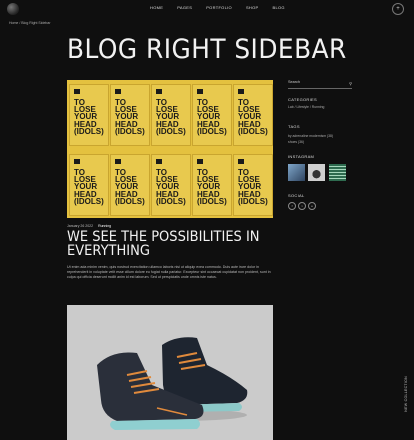 The image size is (414, 440). Describe the element at coordinates (302, 206) in the screenshot. I see `twitter-icon: t` at that location.